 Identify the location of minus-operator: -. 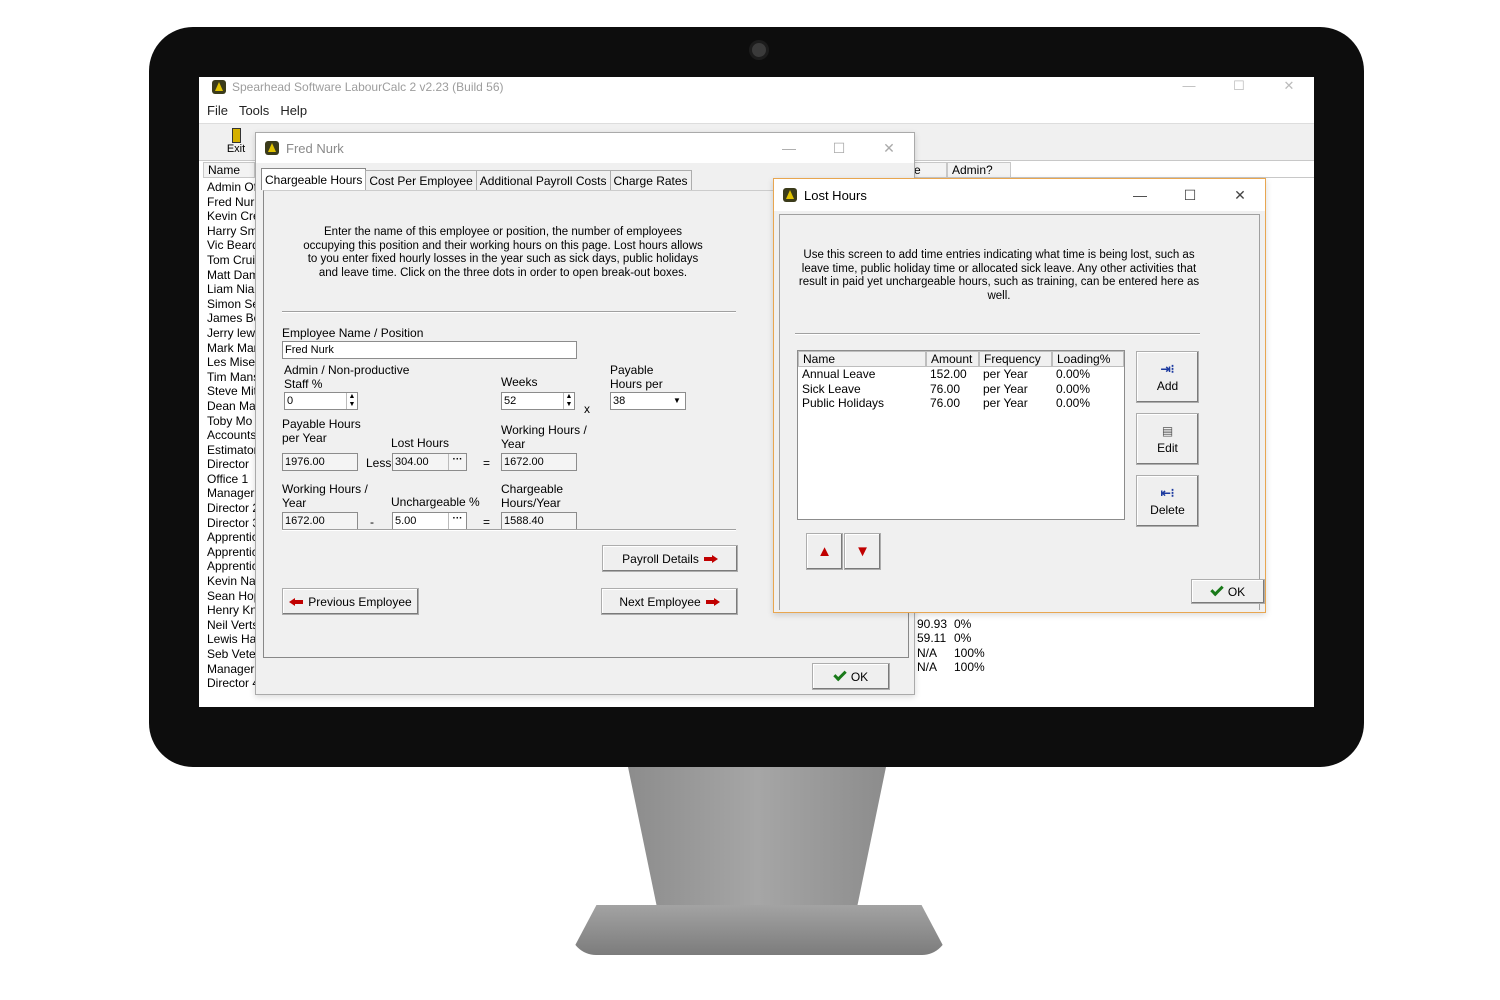
(372, 522).